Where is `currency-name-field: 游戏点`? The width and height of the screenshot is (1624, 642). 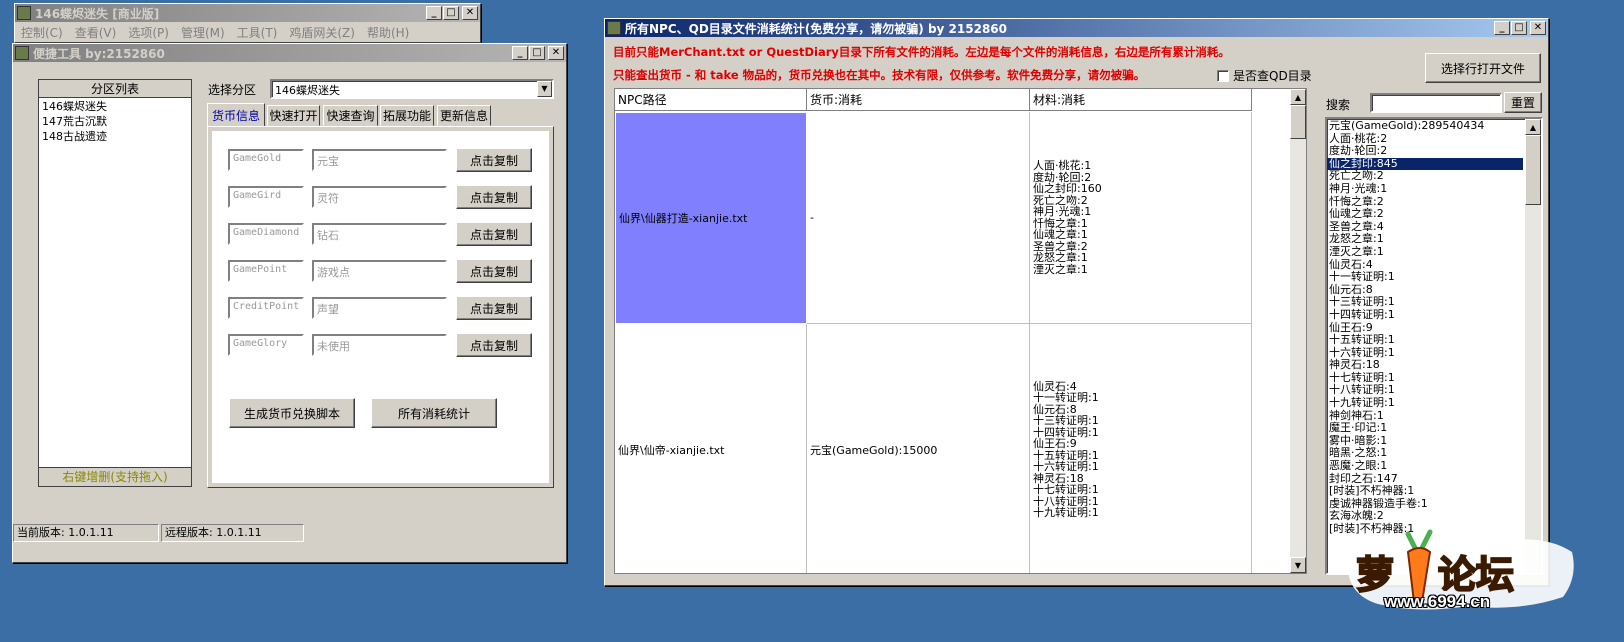
currency-name-field: 游戏点 is located at coordinates (379, 271).